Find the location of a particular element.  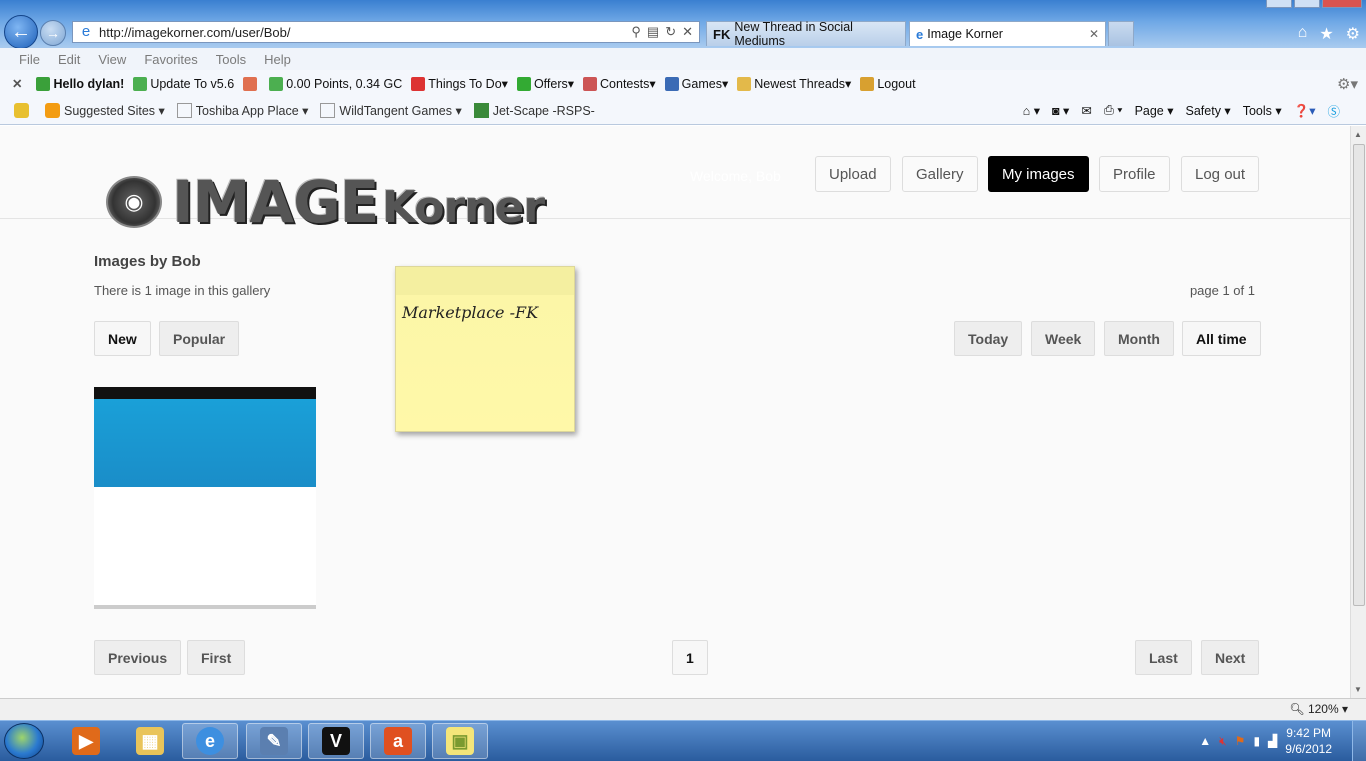

scroll-up-icon: ▲ is located at coordinates (1358, 134).